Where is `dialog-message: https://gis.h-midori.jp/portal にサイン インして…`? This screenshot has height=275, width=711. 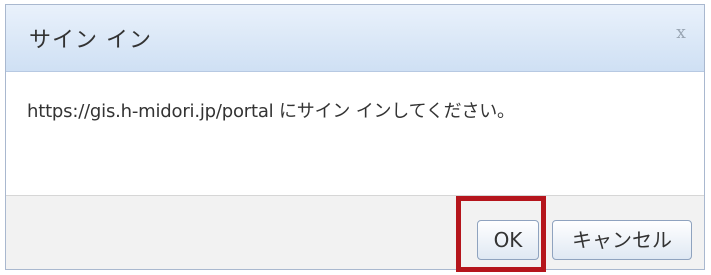 dialog-message: https://gis.h-midori.jp/portal にサイン インして… is located at coordinates (271, 111).